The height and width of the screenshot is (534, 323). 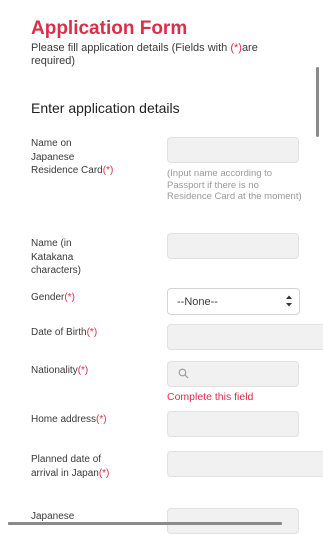 I want to click on residence-name-label: Name on Japanese Residence Card(*), so click(x=73, y=157).